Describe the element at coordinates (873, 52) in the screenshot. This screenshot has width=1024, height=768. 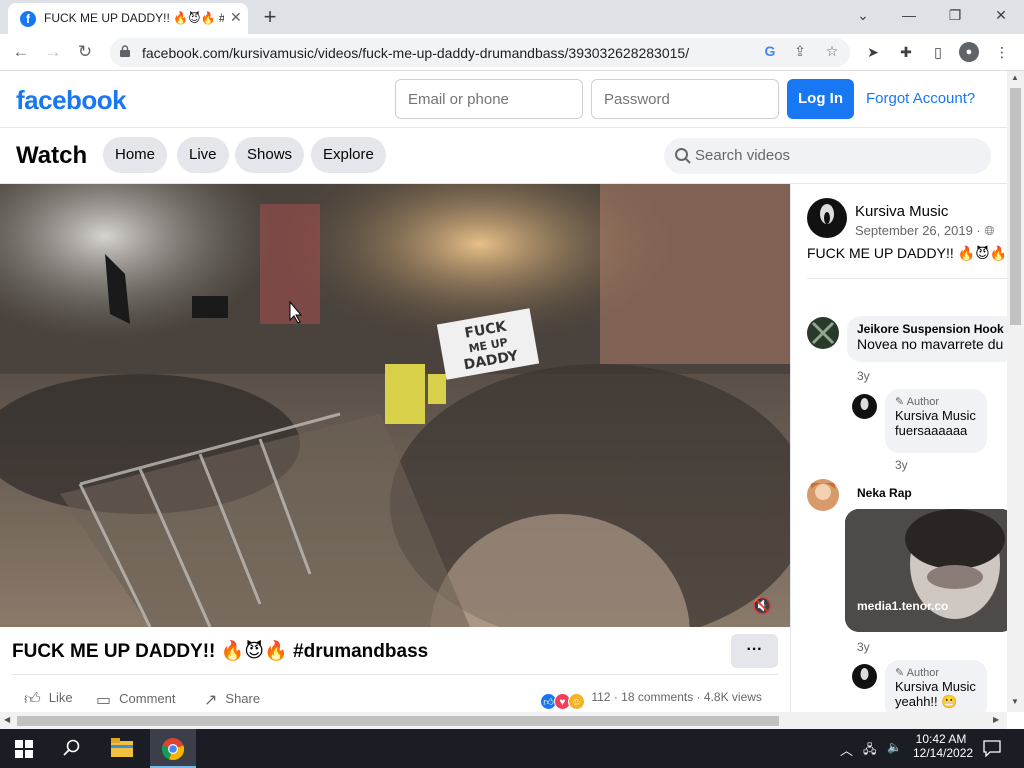
I see `cursor-extension-icon: ➤` at that location.